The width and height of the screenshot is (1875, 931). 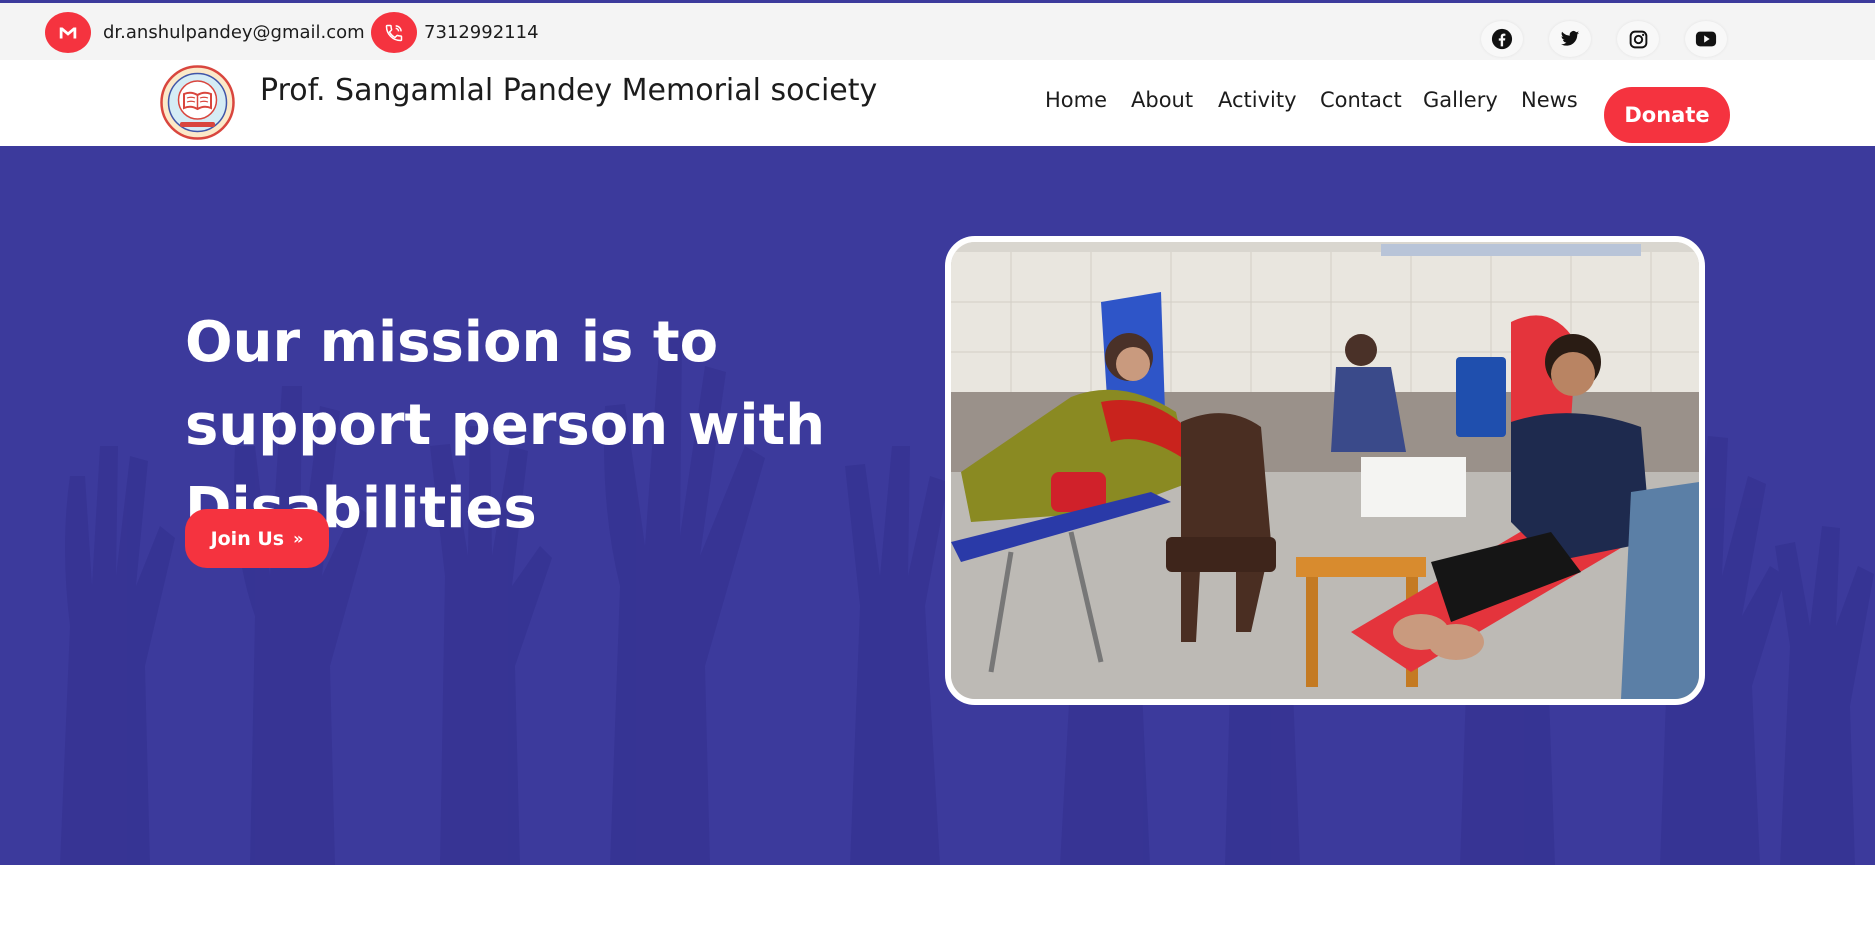 I want to click on instagram-icon, so click(x=1638, y=39).